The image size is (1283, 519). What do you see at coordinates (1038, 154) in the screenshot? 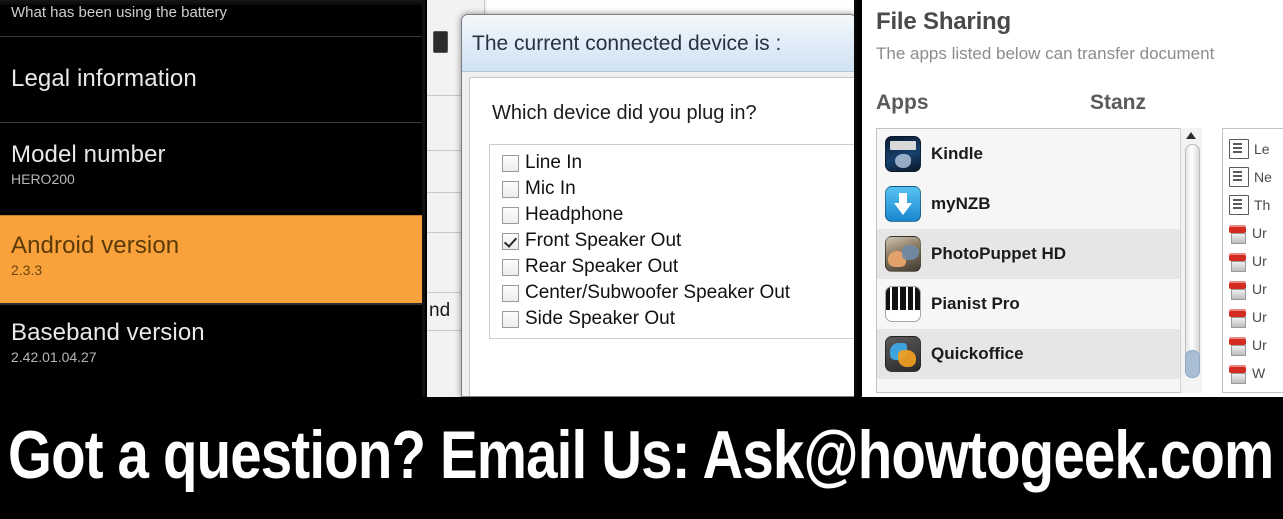
I see `list-item: Kindle` at bounding box center [1038, 154].